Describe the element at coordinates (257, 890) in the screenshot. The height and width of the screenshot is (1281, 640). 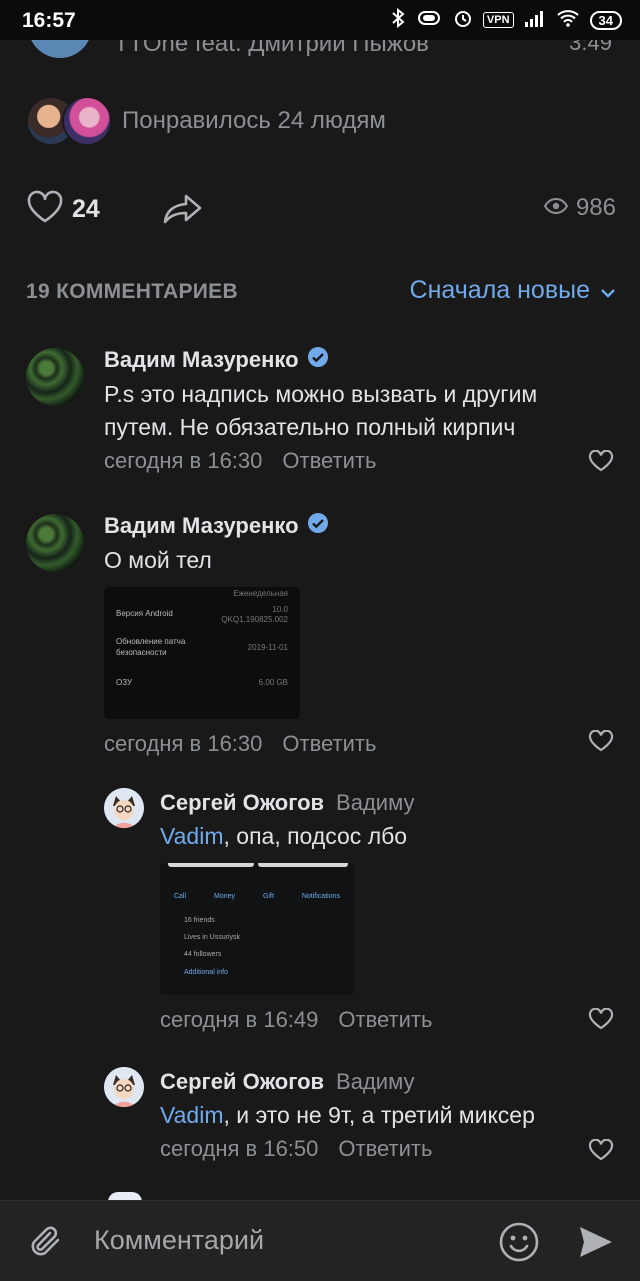
I see `attachment-buttons: Call Money Gift Notifications` at that location.